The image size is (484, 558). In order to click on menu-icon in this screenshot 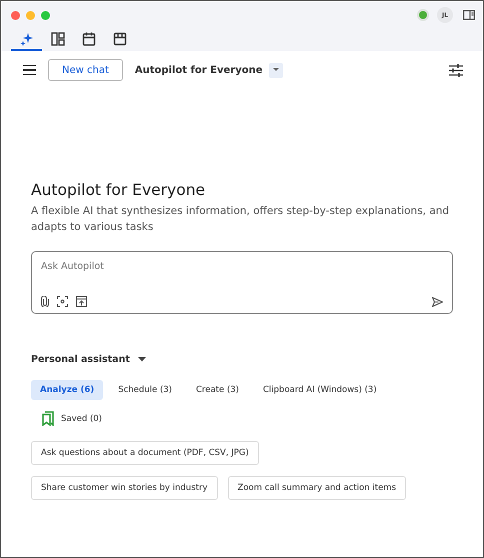, I will do `click(29, 70)`.